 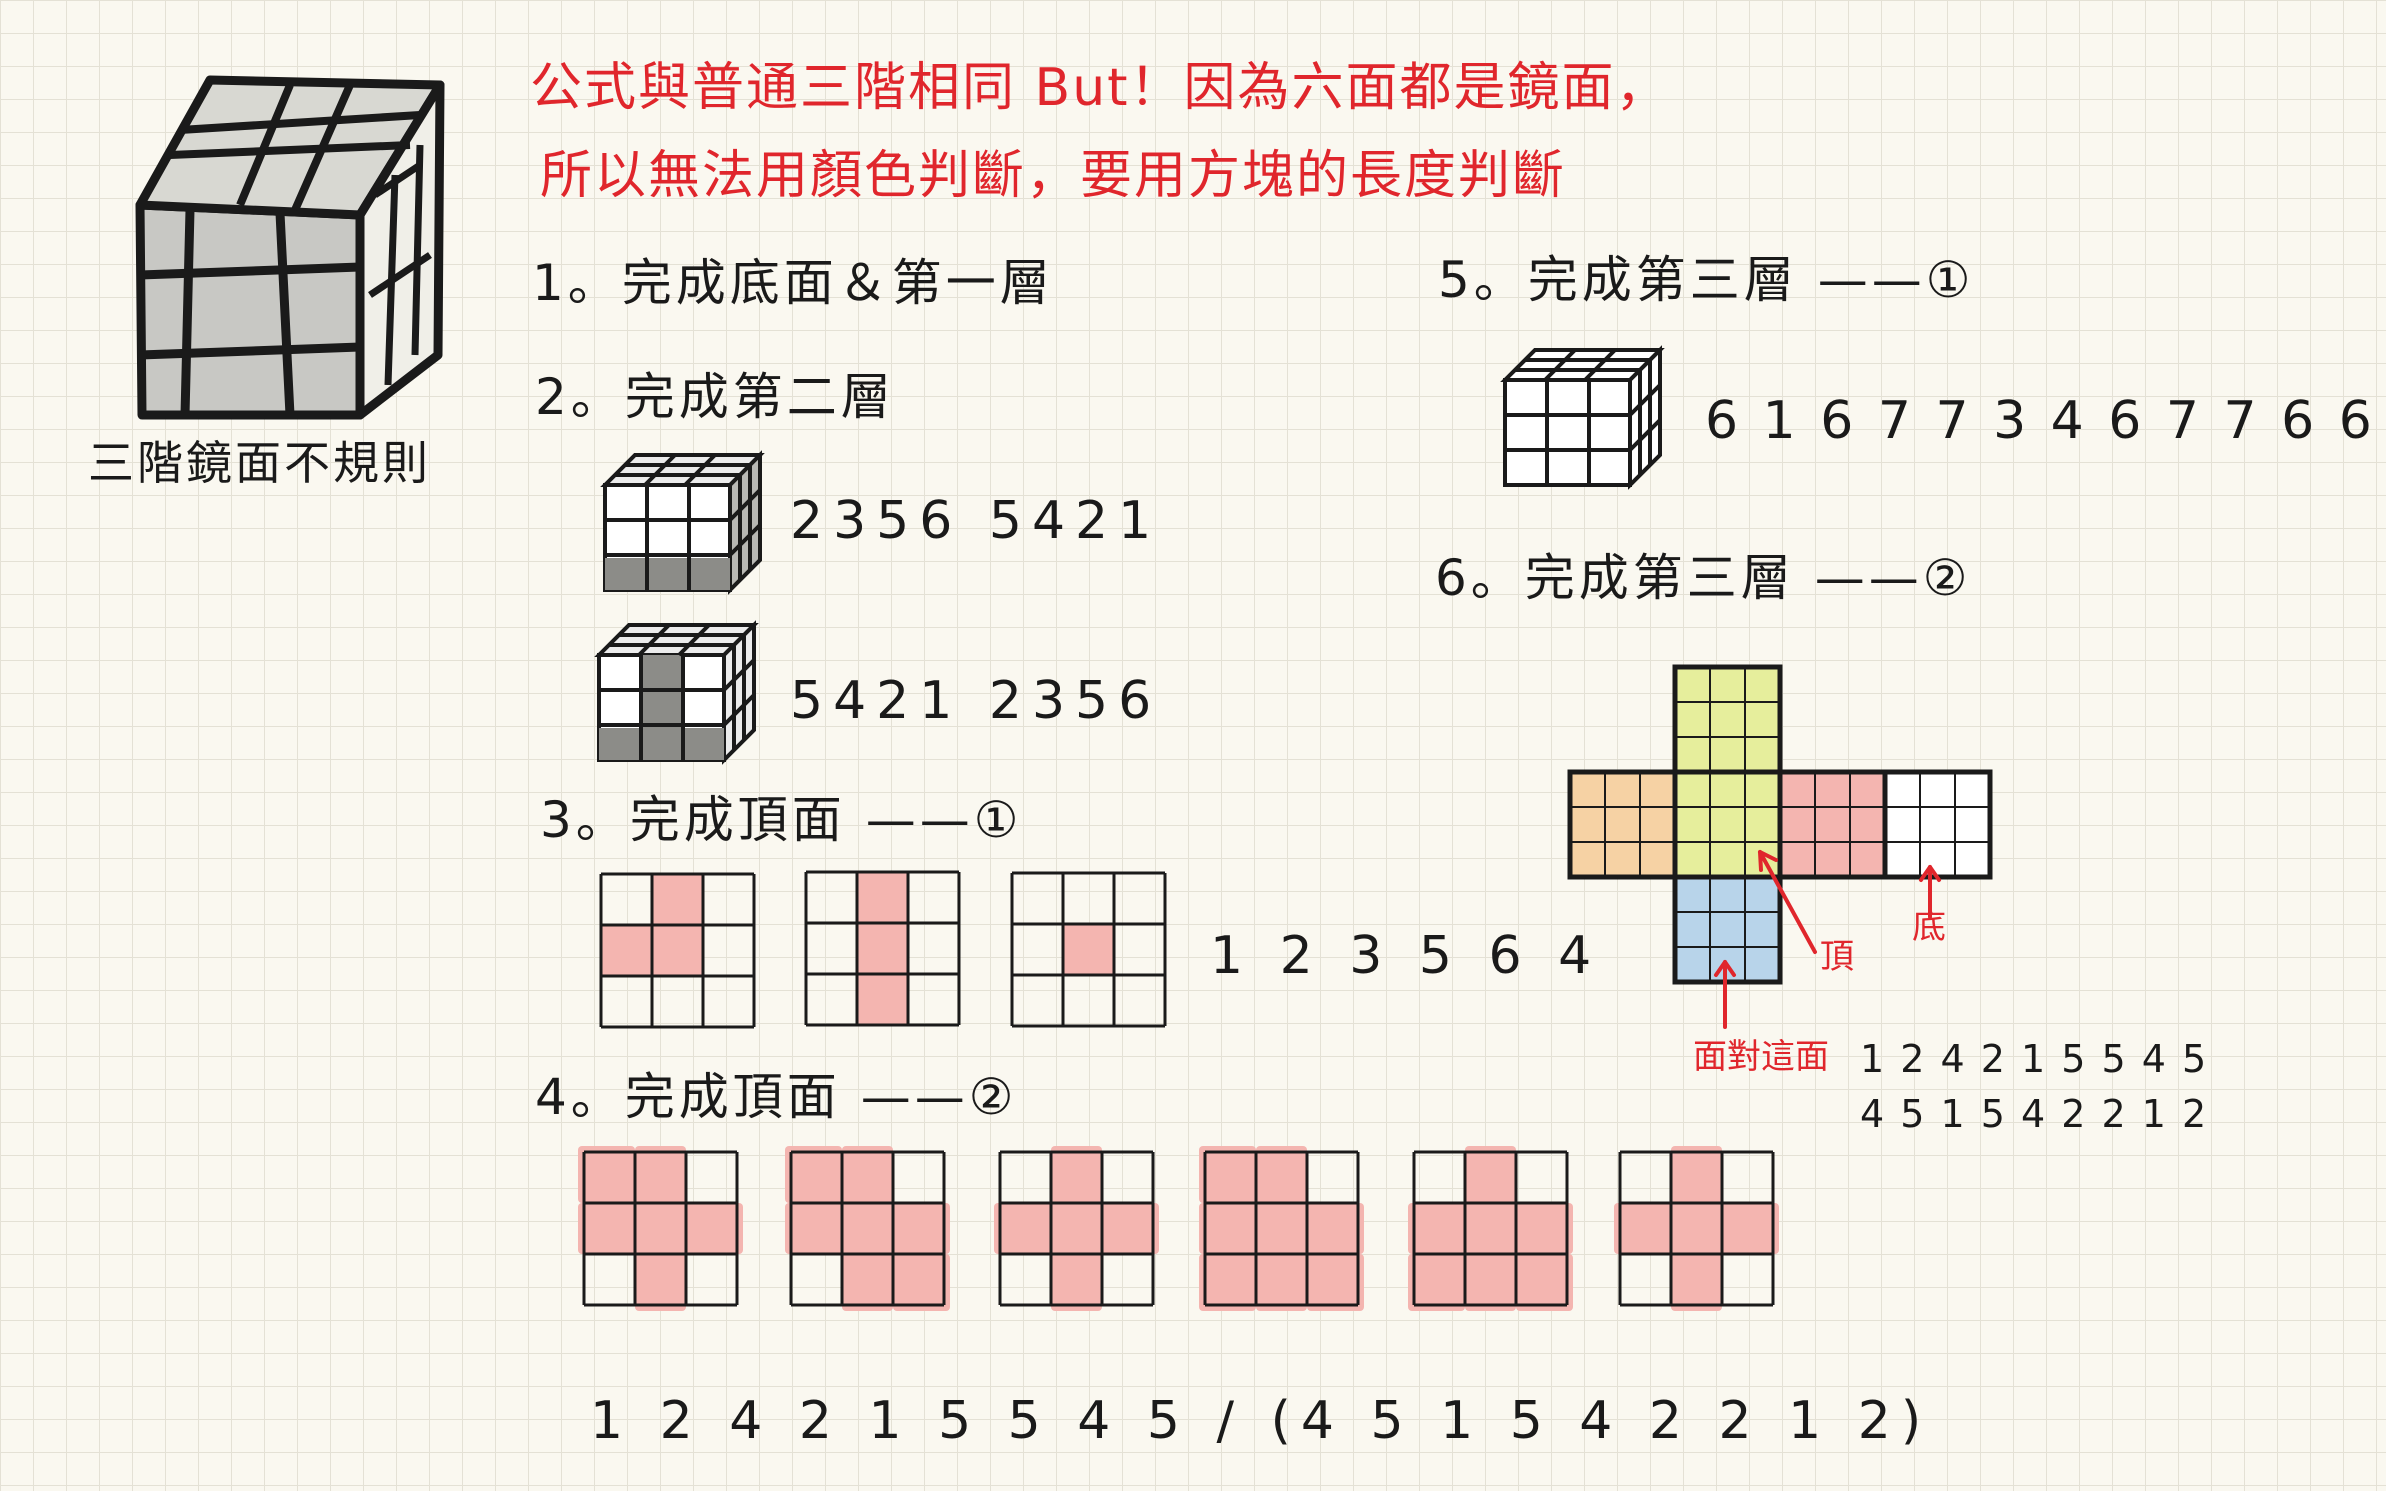 What do you see at coordinates (793, 283) in the screenshot?
I see `step-1-title: 1。完成底面＆第一層` at bounding box center [793, 283].